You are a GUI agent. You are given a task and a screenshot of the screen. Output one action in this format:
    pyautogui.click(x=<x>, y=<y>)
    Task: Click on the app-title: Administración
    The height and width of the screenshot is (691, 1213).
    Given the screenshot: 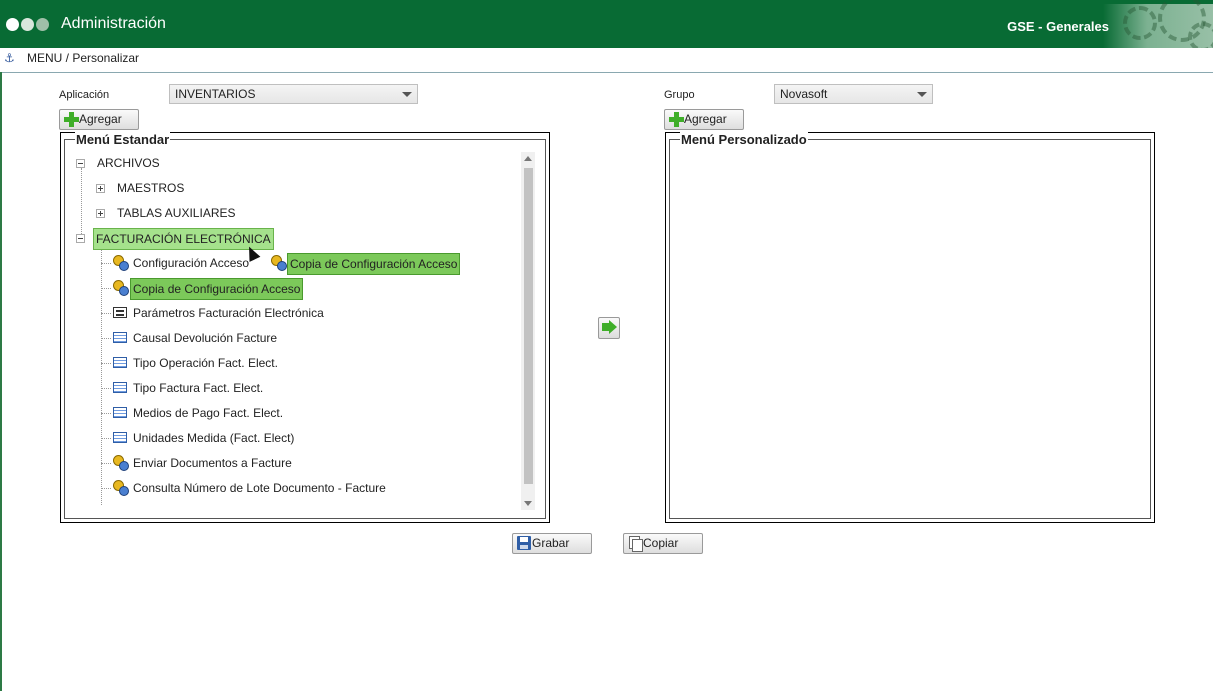 What is the action you would take?
    pyautogui.click(x=113, y=23)
    